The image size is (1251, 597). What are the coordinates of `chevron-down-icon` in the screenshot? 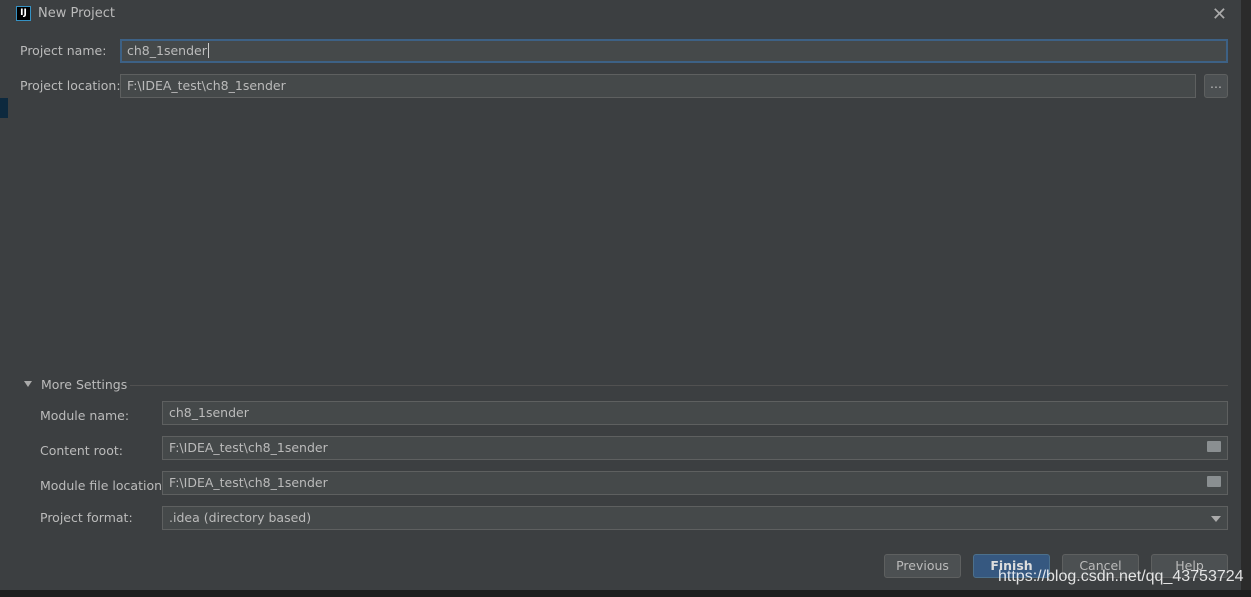 It's located at (1216, 519).